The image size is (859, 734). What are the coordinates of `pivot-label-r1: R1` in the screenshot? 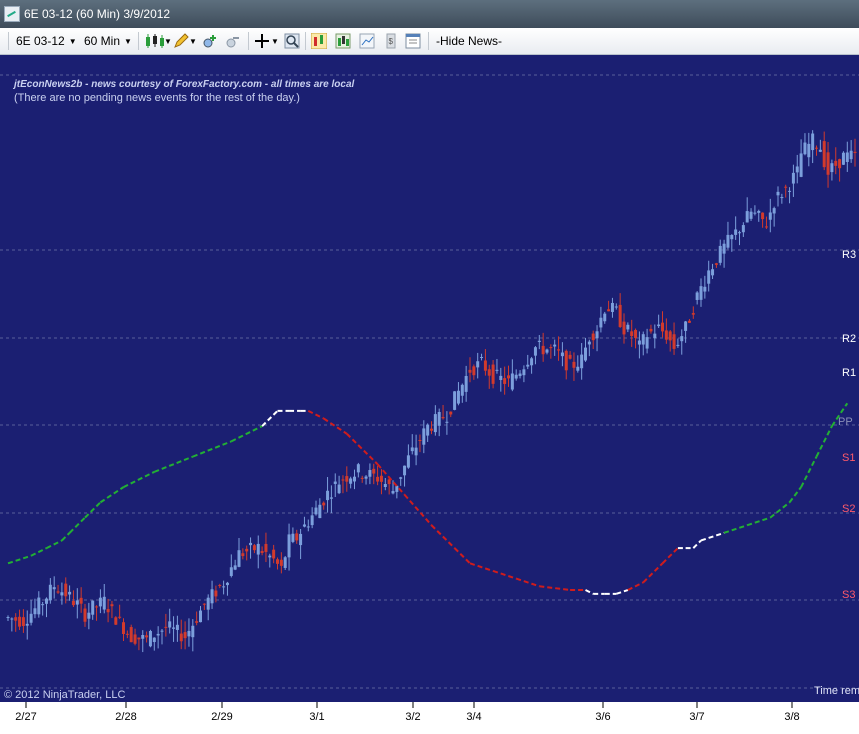 It's located at (849, 373).